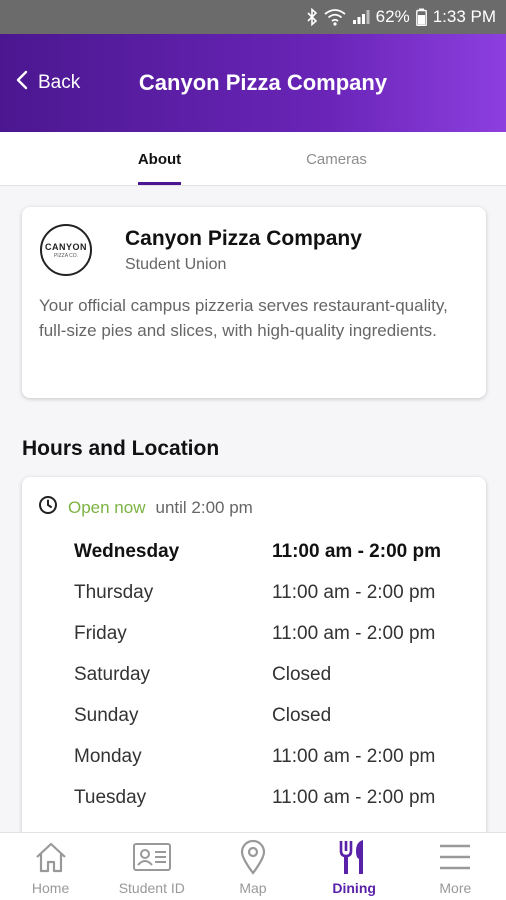  What do you see at coordinates (354, 888) in the screenshot?
I see `nav-dining-label: Dining` at bounding box center [354, 888].